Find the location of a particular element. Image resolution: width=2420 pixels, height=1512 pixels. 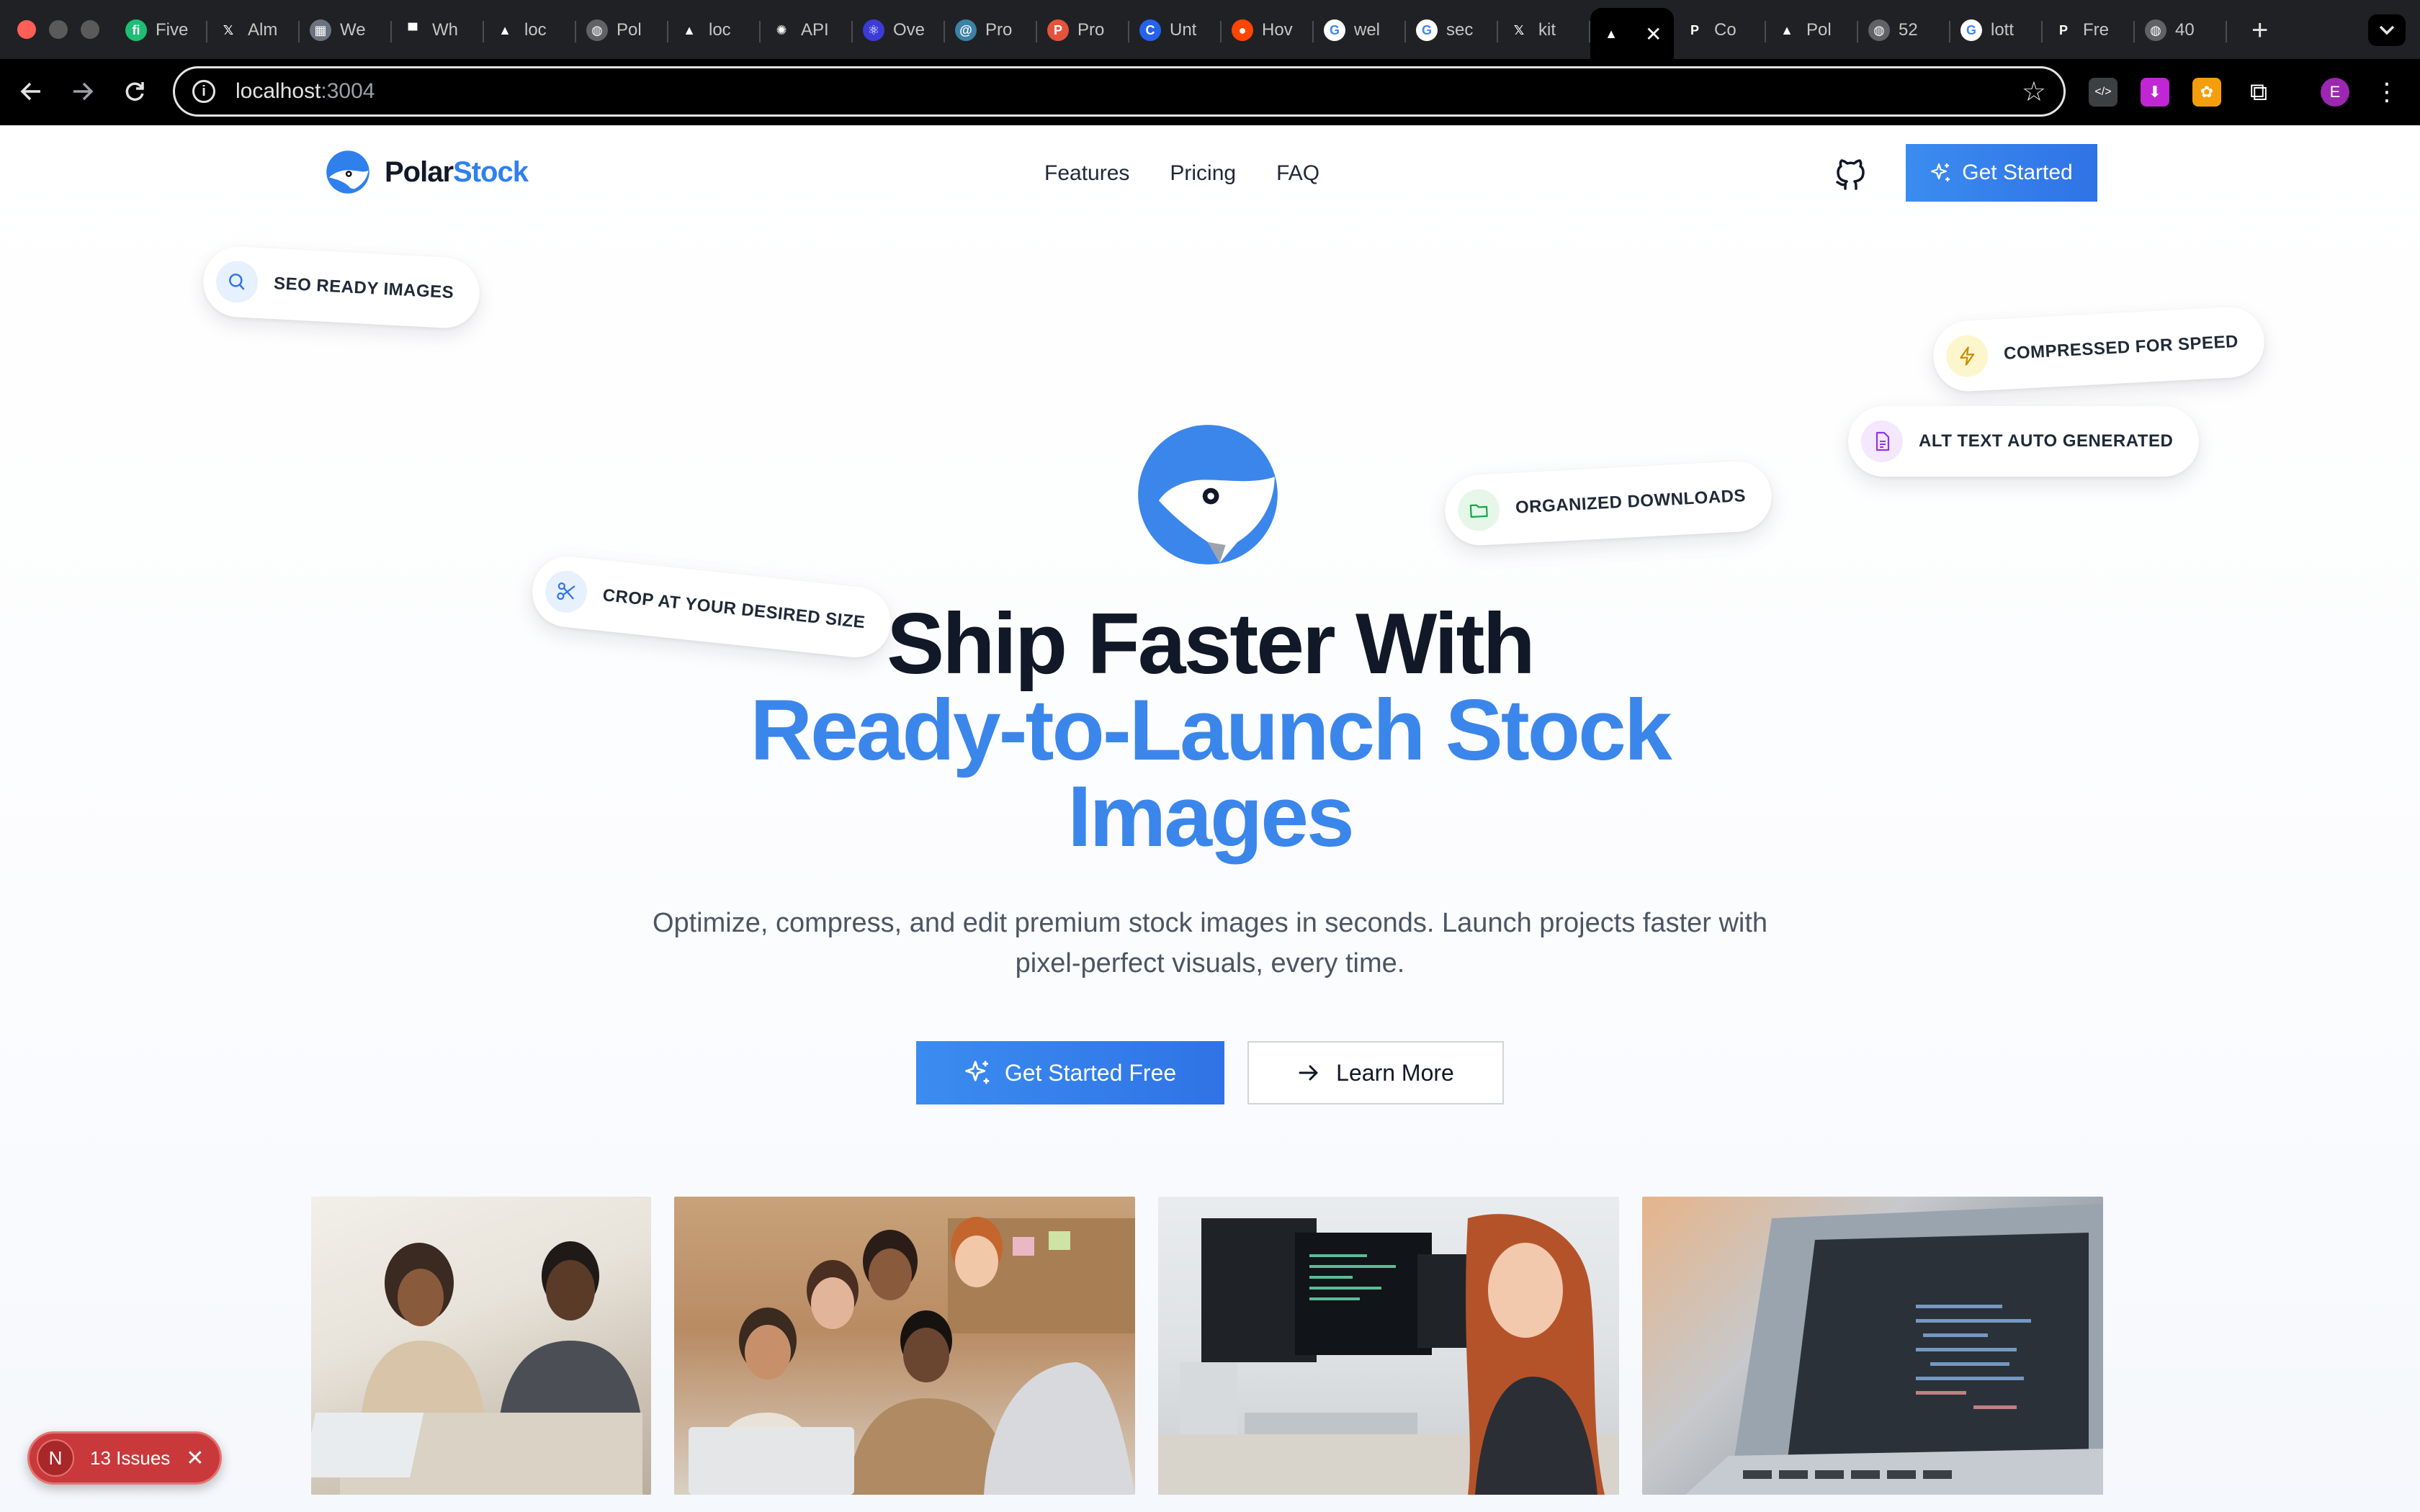

feature-pill-alt-text: ALT TEXT AUTO GENERATED is located at coordinates (2024, 441).